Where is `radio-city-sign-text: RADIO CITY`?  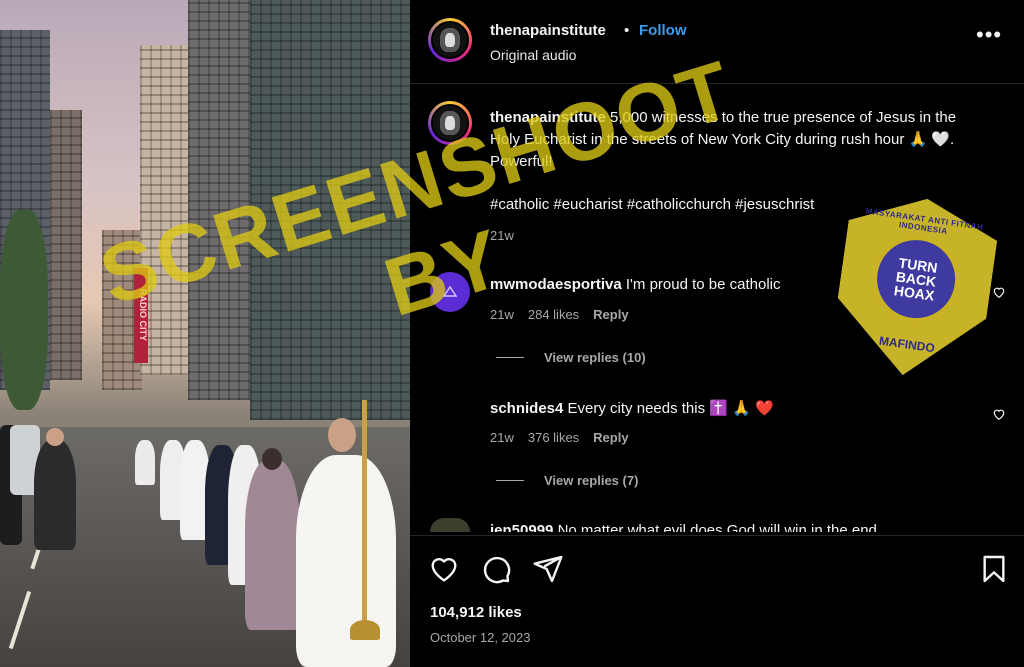 radio-city-sign-text: RADIO CITY is located at coordinates (143, 315).